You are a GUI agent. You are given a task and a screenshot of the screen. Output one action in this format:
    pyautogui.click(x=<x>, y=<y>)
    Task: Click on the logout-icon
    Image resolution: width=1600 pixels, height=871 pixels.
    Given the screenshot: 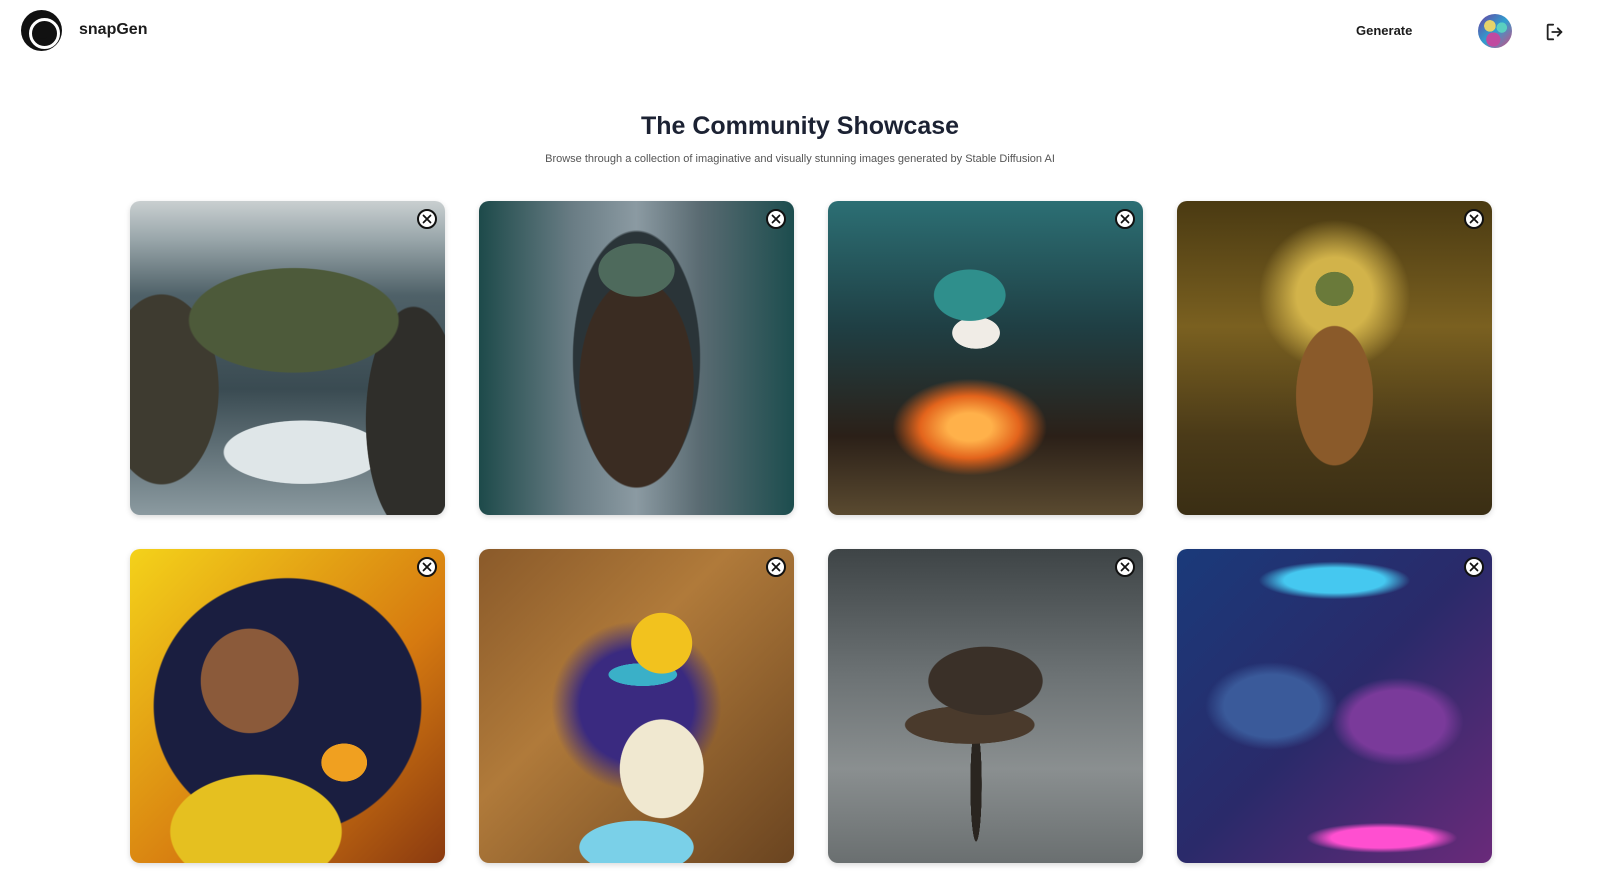 What is the action you would take?
    pyautogui.click(x=1555, y=32)
    